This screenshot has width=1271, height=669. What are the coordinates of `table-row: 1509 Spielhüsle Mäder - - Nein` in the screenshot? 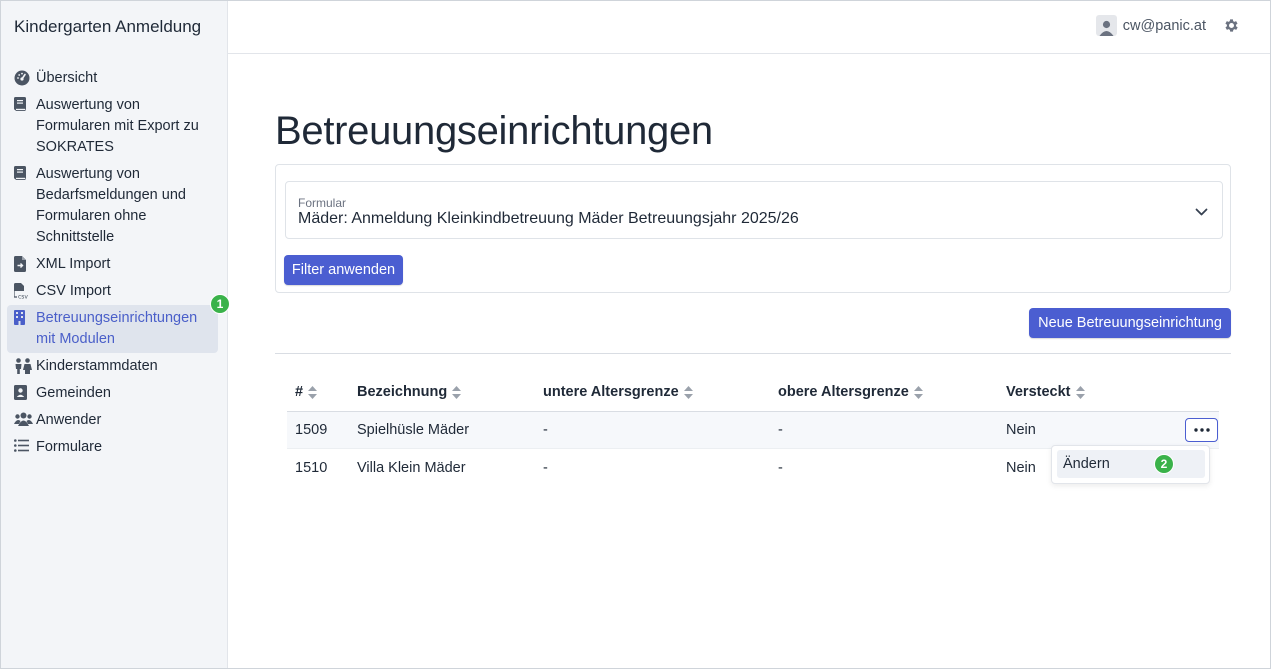 It's located at (753, 430).